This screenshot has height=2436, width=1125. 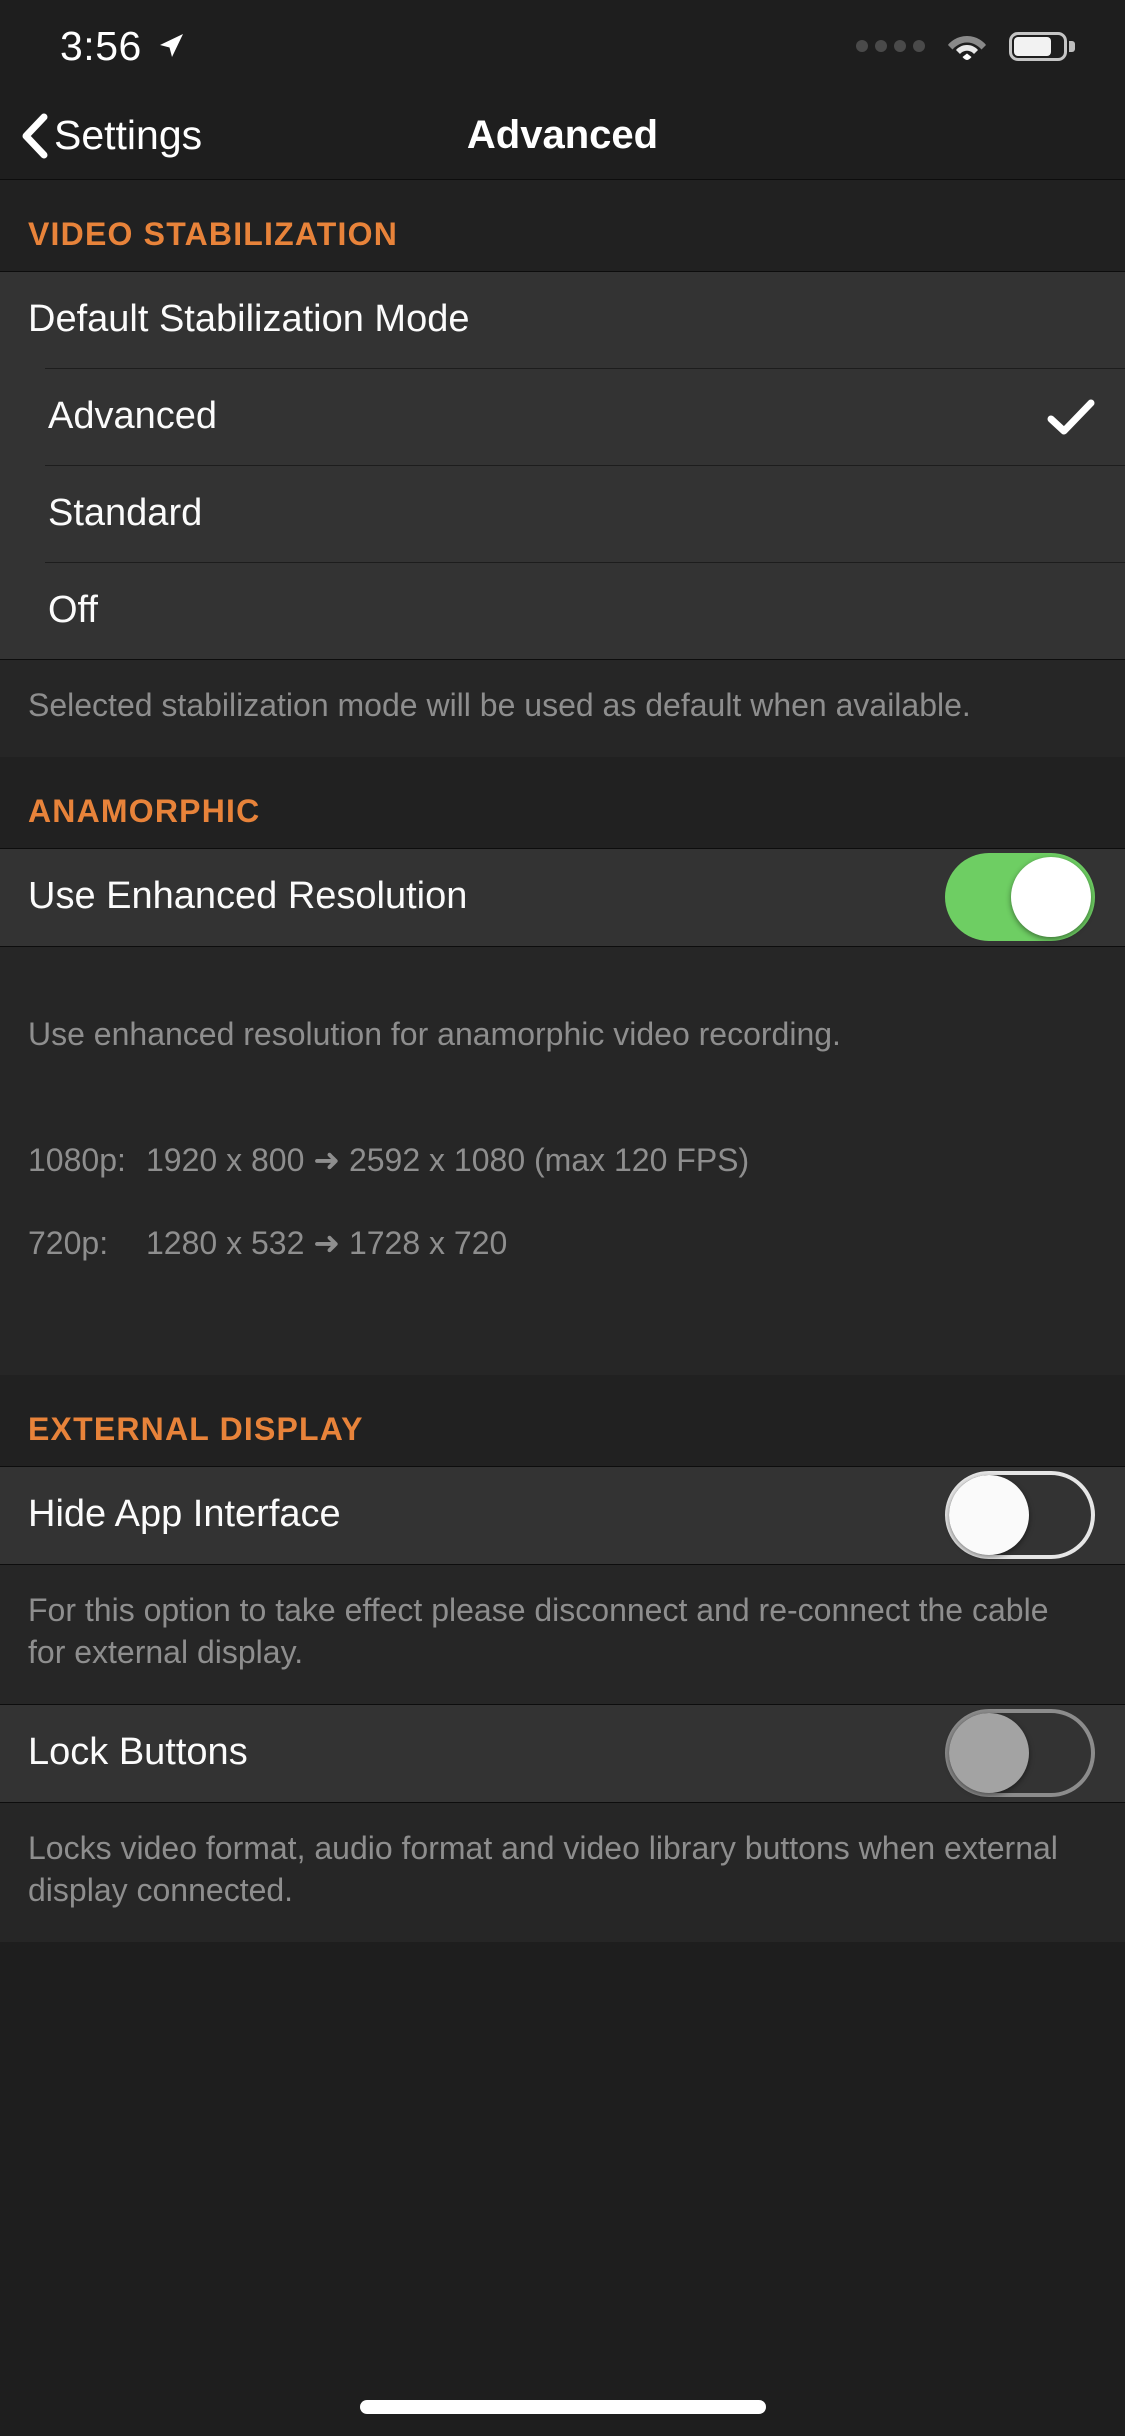 I want to click on back-button: Settings, so click(x=111, y=136).